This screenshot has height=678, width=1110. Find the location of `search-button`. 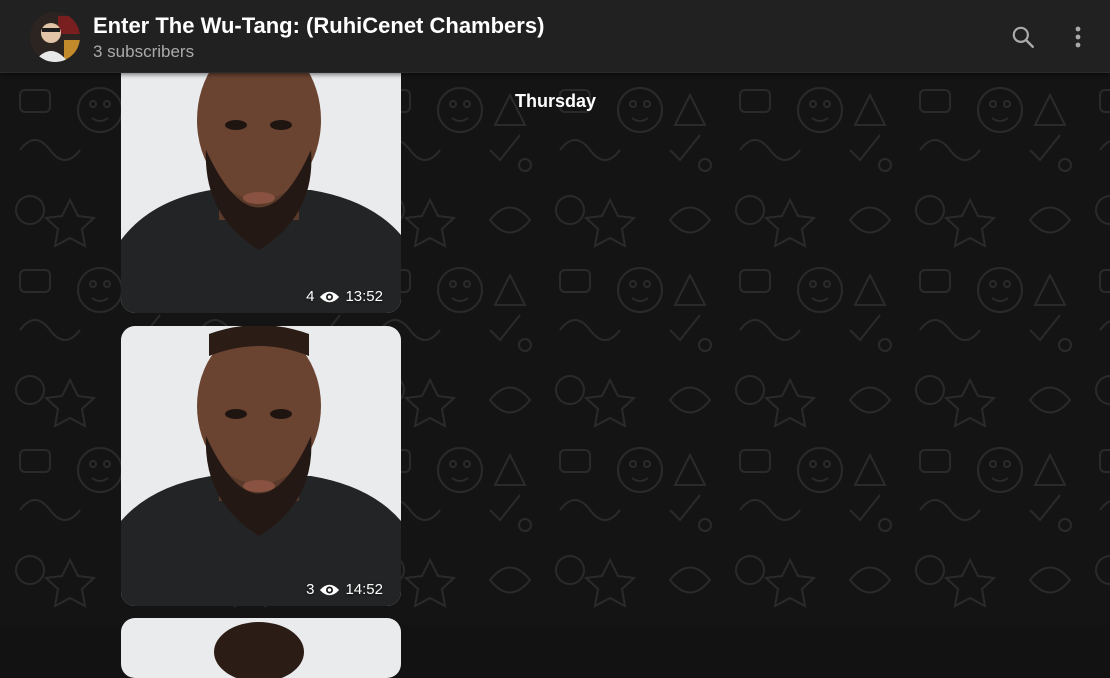

search-button is located at coordinates (1023, 37).